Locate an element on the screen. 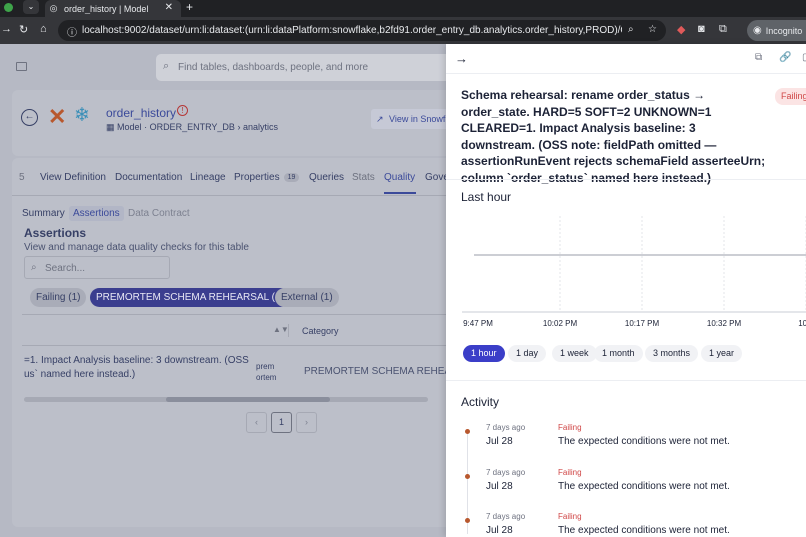  tab-queries: Queries is located at coordinates (326, 177).